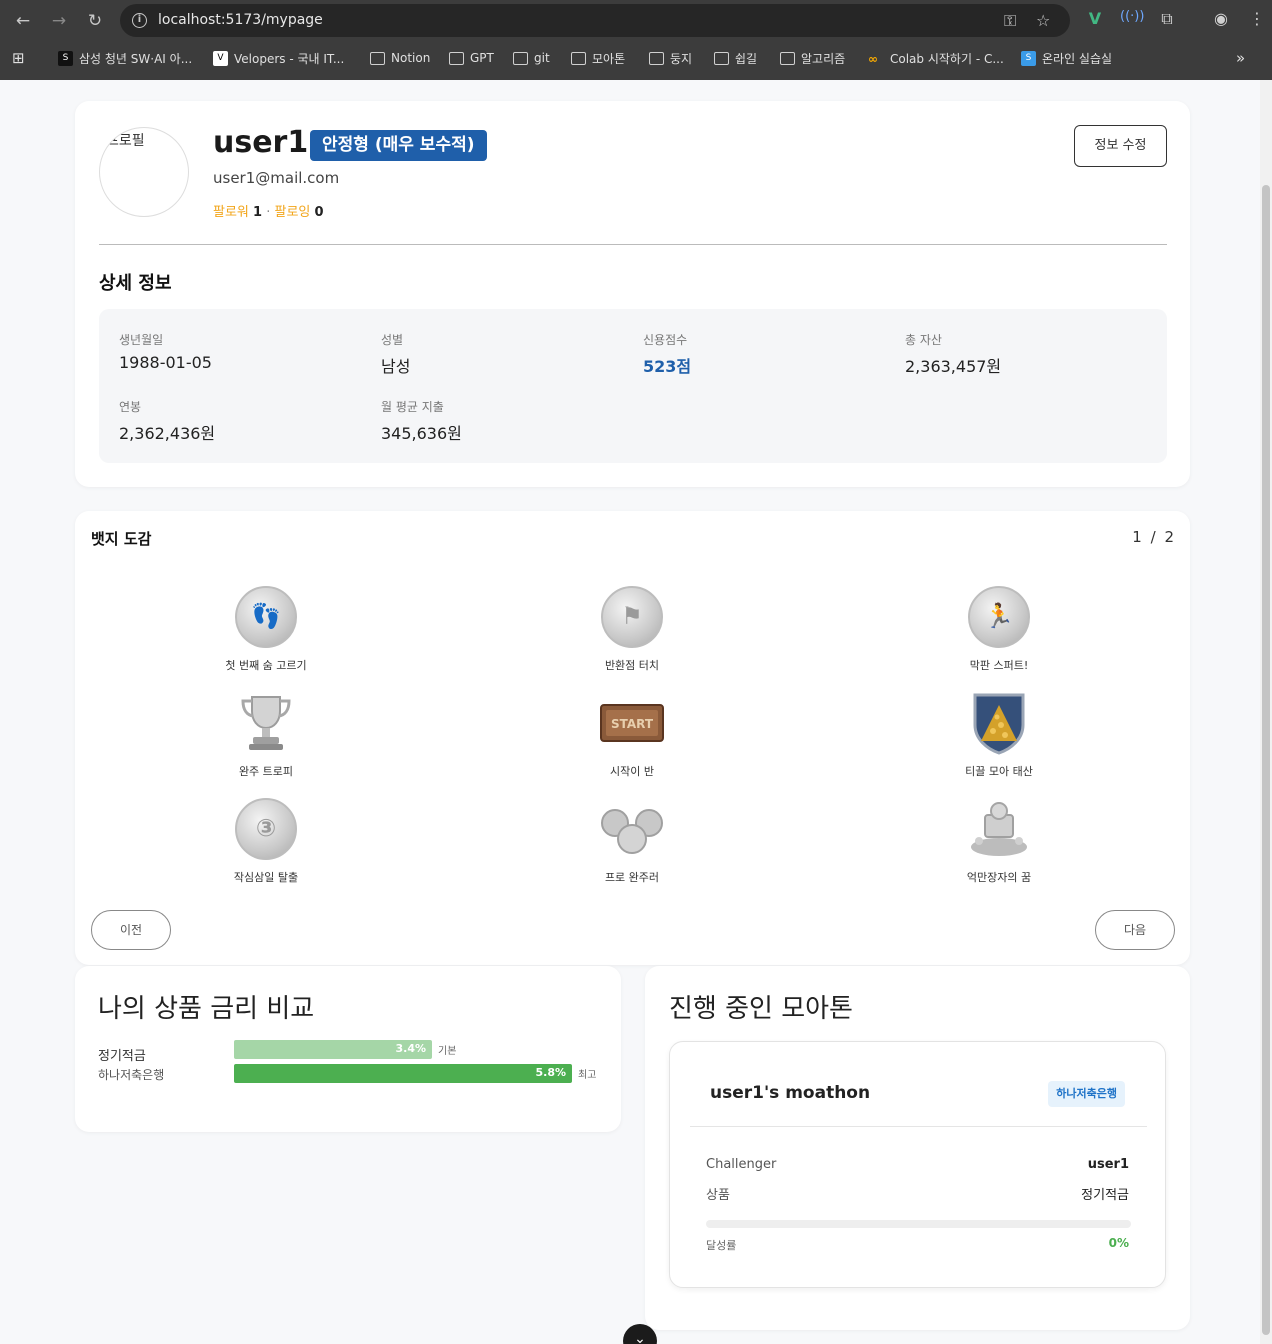 Image resolution: width=1272 pixels, height=1344 pixels. Describe the element at coordinates (276, 178) in the screenshot. I see `user-email: user1@mail.com` at that location.